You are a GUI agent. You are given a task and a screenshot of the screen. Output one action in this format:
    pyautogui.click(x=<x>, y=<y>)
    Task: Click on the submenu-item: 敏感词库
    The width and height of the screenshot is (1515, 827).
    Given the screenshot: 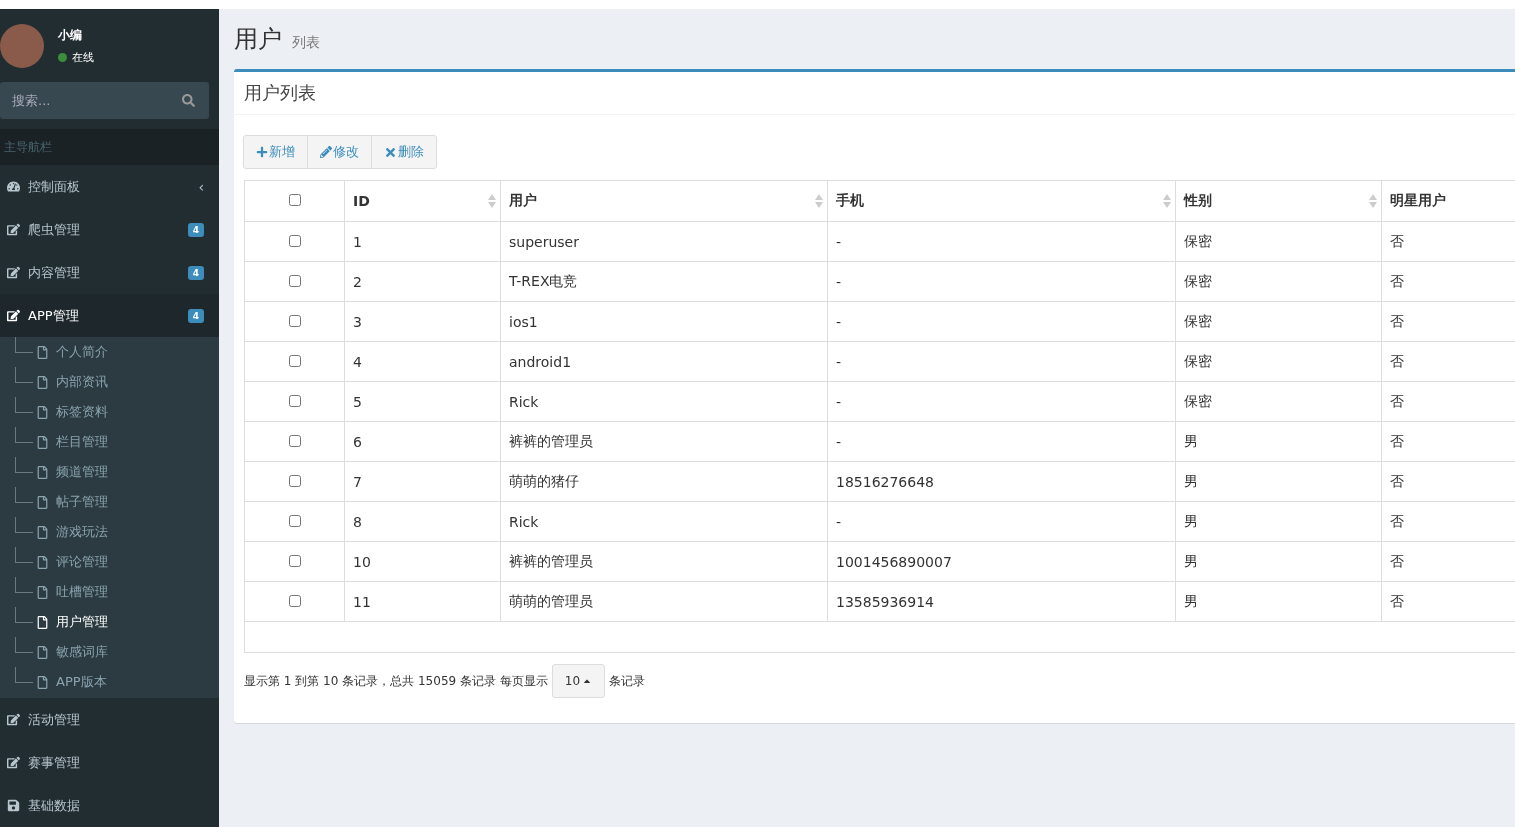 What is the action you would take?
    pyautogui.click(x=109, y=652)
    